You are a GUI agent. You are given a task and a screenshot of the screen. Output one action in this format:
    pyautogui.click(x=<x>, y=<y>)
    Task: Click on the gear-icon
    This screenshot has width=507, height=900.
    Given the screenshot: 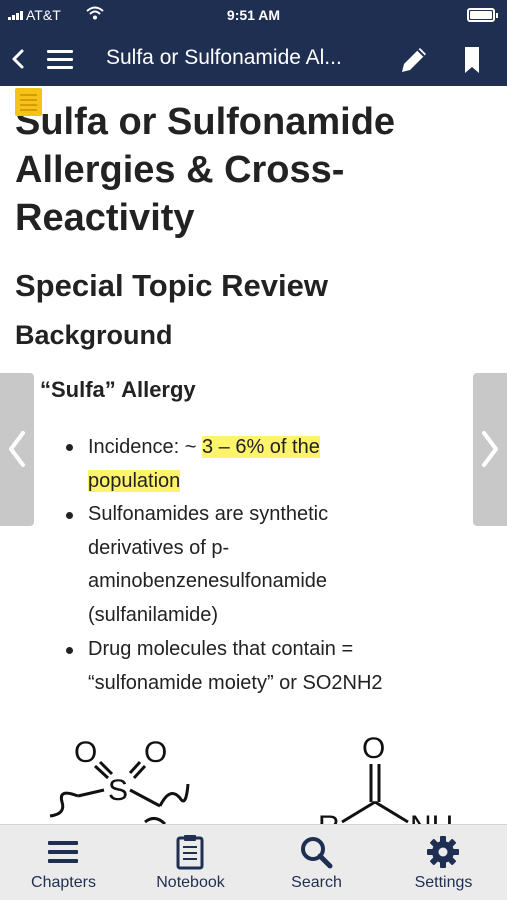 What is the action you would take?
    pyautogui.click(x=443, y=852)
    